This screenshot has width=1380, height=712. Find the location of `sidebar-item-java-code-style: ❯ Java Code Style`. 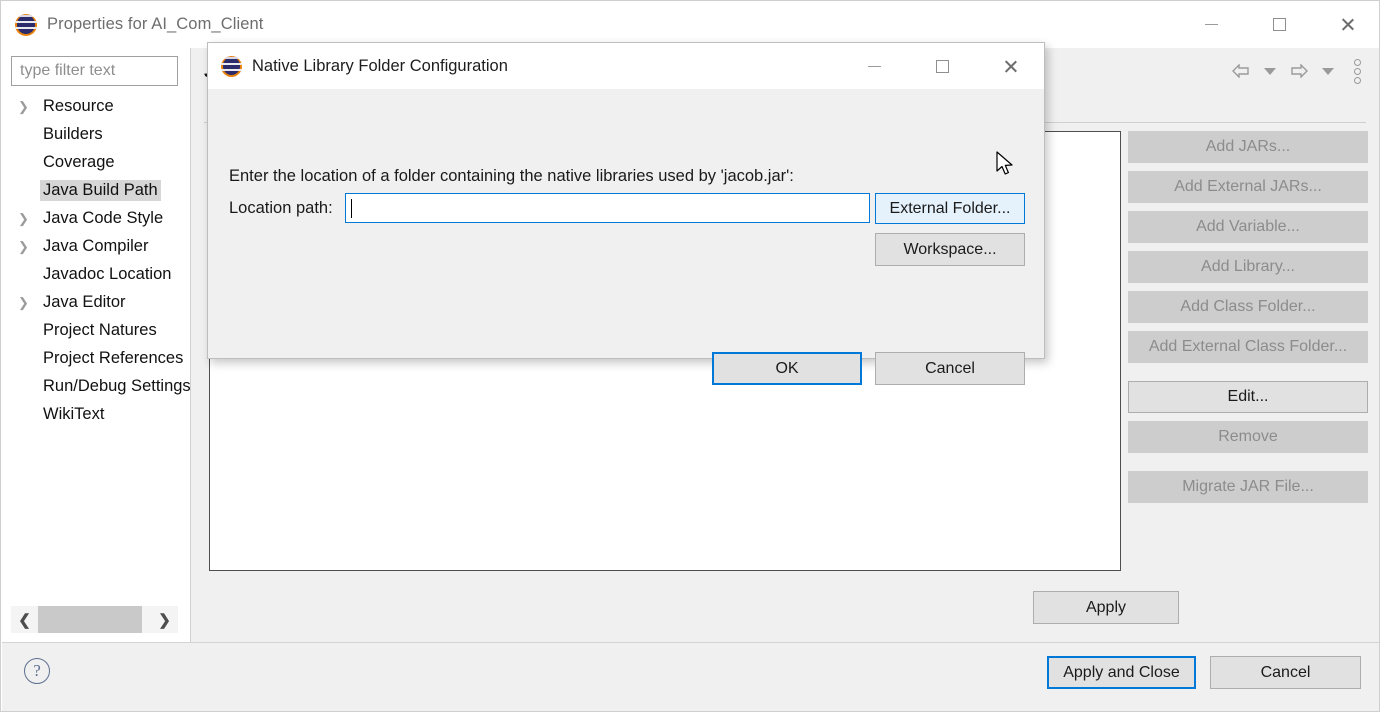

sidebar-item-java-code-style: ❯ Java Code Style is located at coordinates (96, 218).